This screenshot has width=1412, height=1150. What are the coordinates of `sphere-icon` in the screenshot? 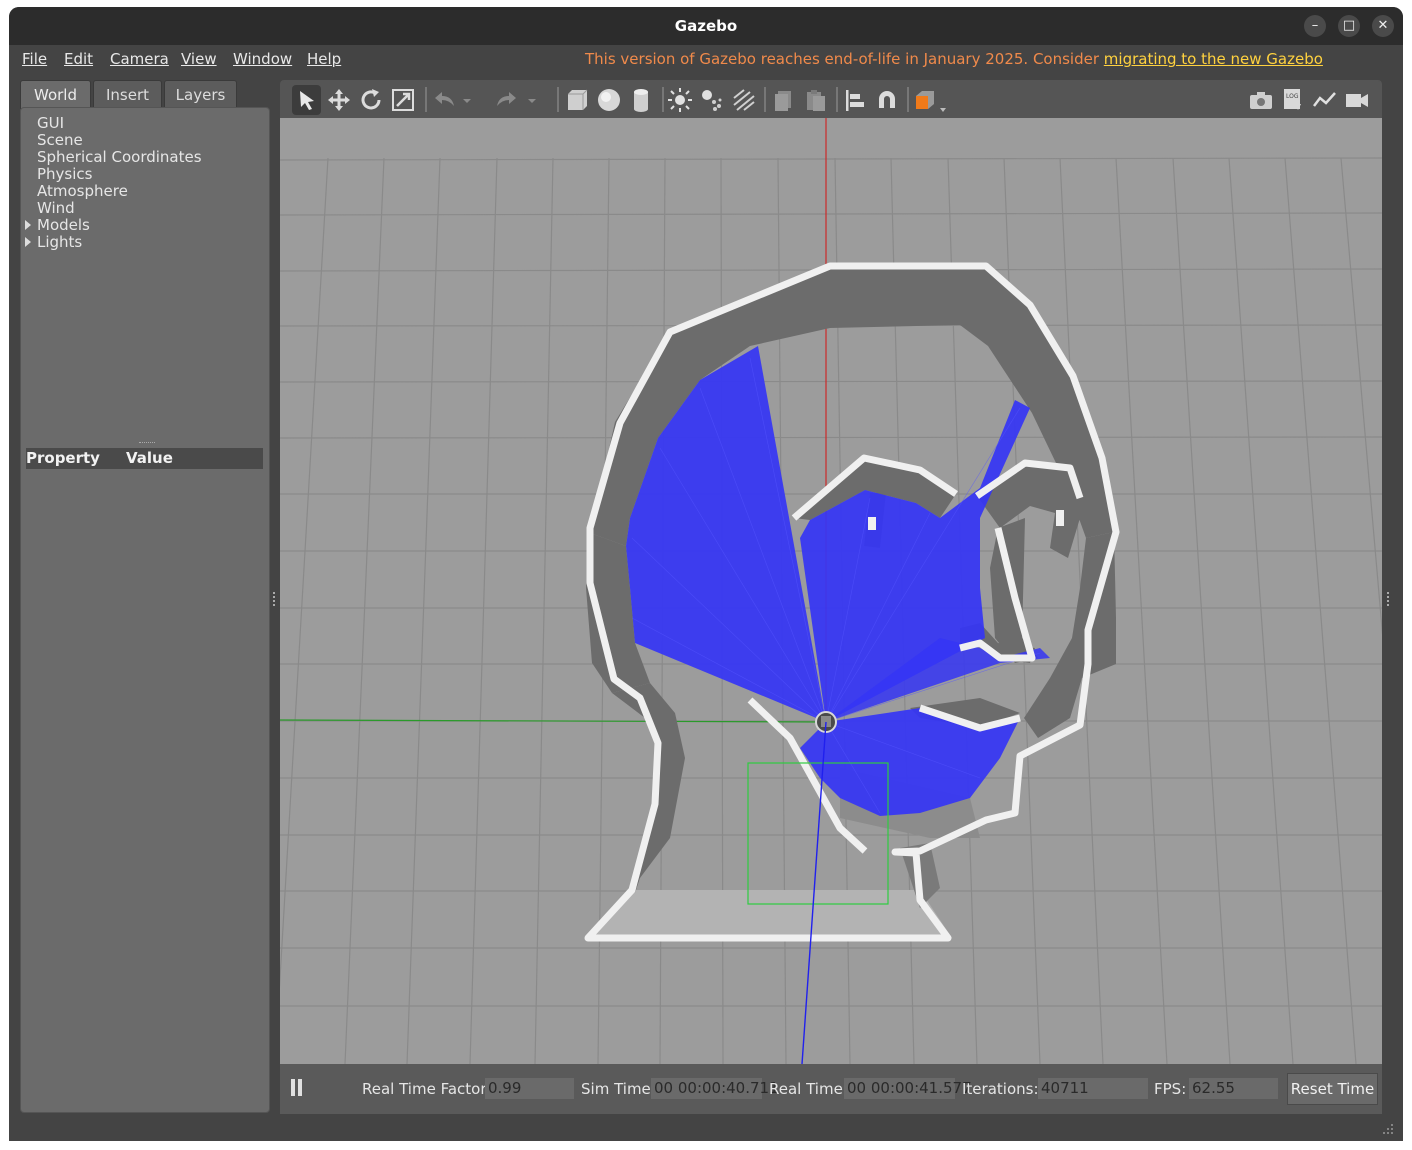 It's located at (609, 100).